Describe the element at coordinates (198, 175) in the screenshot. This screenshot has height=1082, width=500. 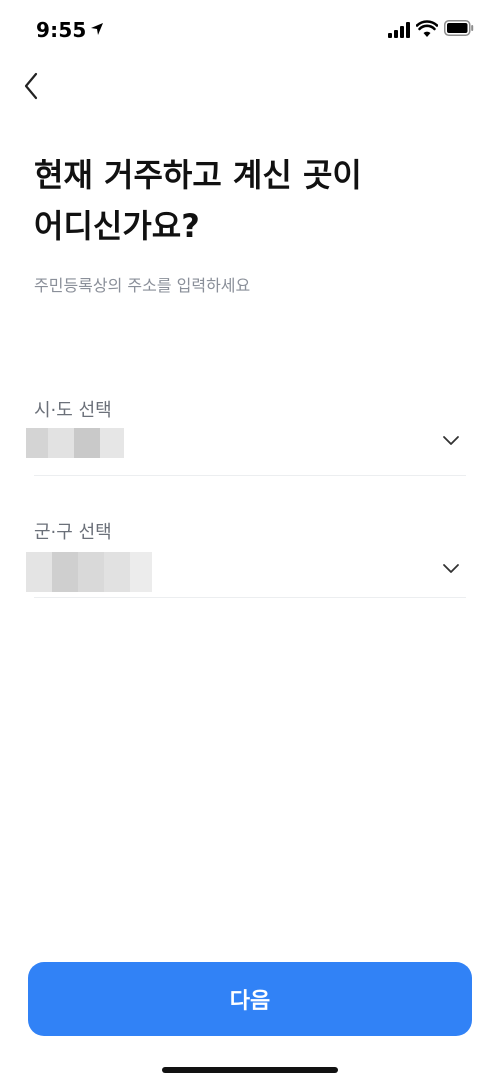
I see `title-line-1: 현재 거주하고 계신 곳이` at that location.